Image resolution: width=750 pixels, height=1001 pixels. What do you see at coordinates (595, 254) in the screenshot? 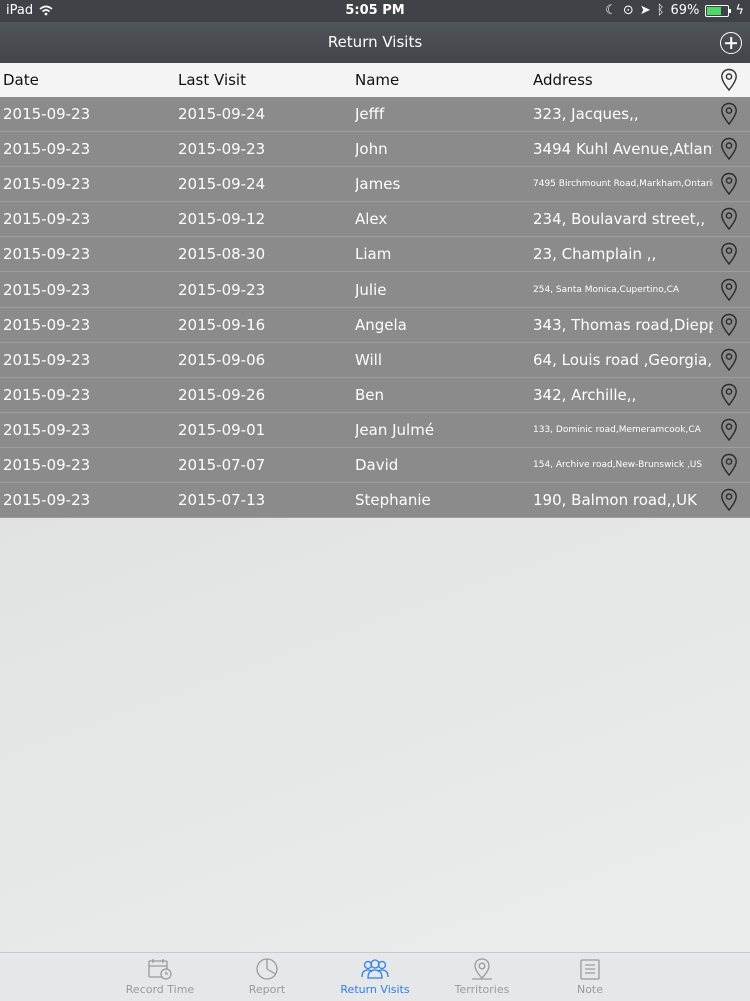
I see `row-address: 23, Champlain ,,` at bounding box center [595, 254].